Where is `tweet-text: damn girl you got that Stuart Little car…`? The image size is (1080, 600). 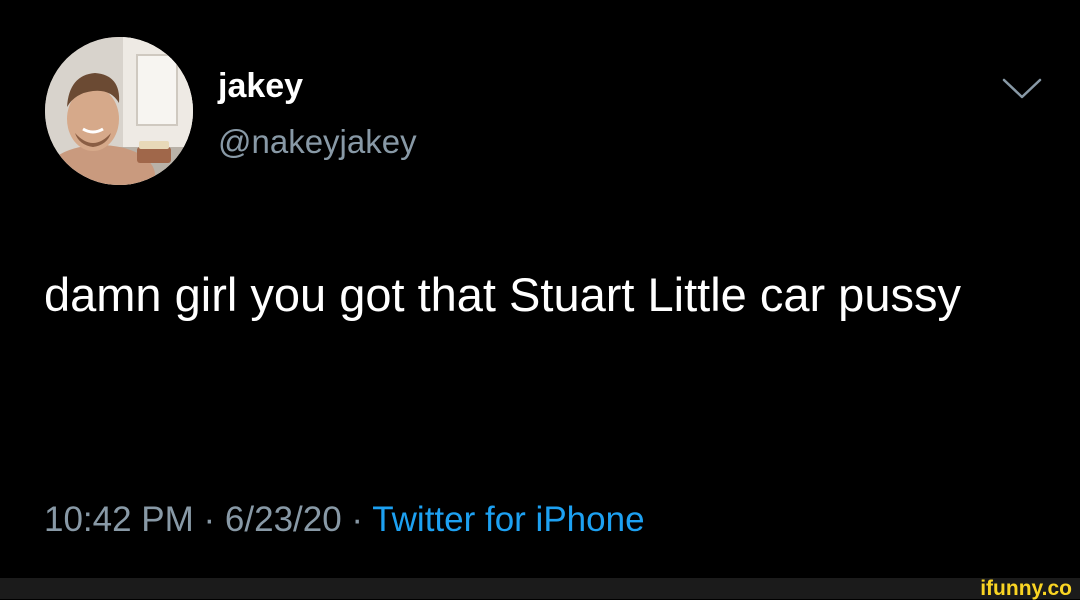 tweet-text: damn girl you got that Stuart Little car… is located at coordinates (502, 294).